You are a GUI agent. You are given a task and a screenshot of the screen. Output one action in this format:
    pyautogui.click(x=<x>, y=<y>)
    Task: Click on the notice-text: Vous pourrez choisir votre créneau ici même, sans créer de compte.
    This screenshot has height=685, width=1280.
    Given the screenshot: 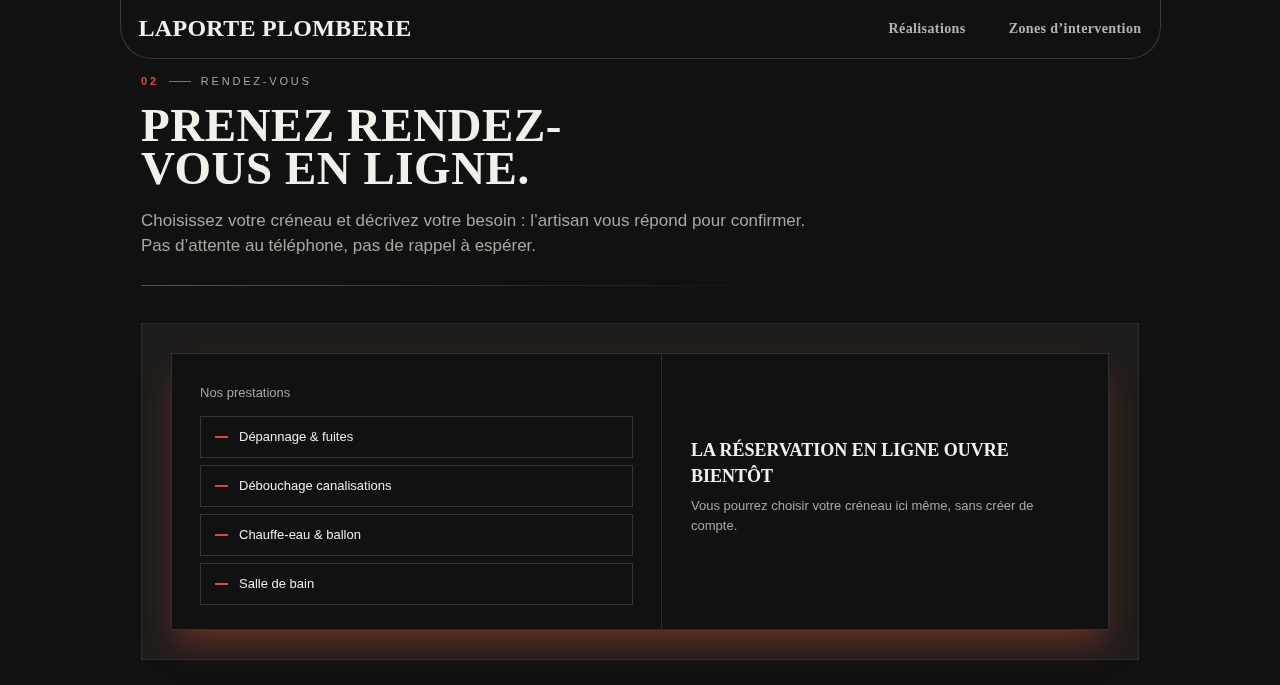 What is the action you would take?
    pyautogui.click(x=863, y=516)
    